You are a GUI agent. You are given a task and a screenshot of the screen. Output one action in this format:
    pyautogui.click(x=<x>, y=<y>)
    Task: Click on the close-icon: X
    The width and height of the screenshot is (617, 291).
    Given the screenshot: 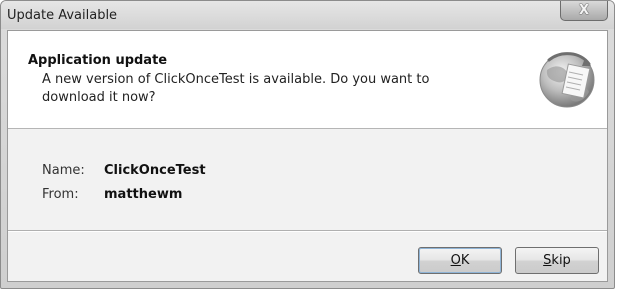 What is the action you would take?
    pyautogui.click(x=584, y=10)
    